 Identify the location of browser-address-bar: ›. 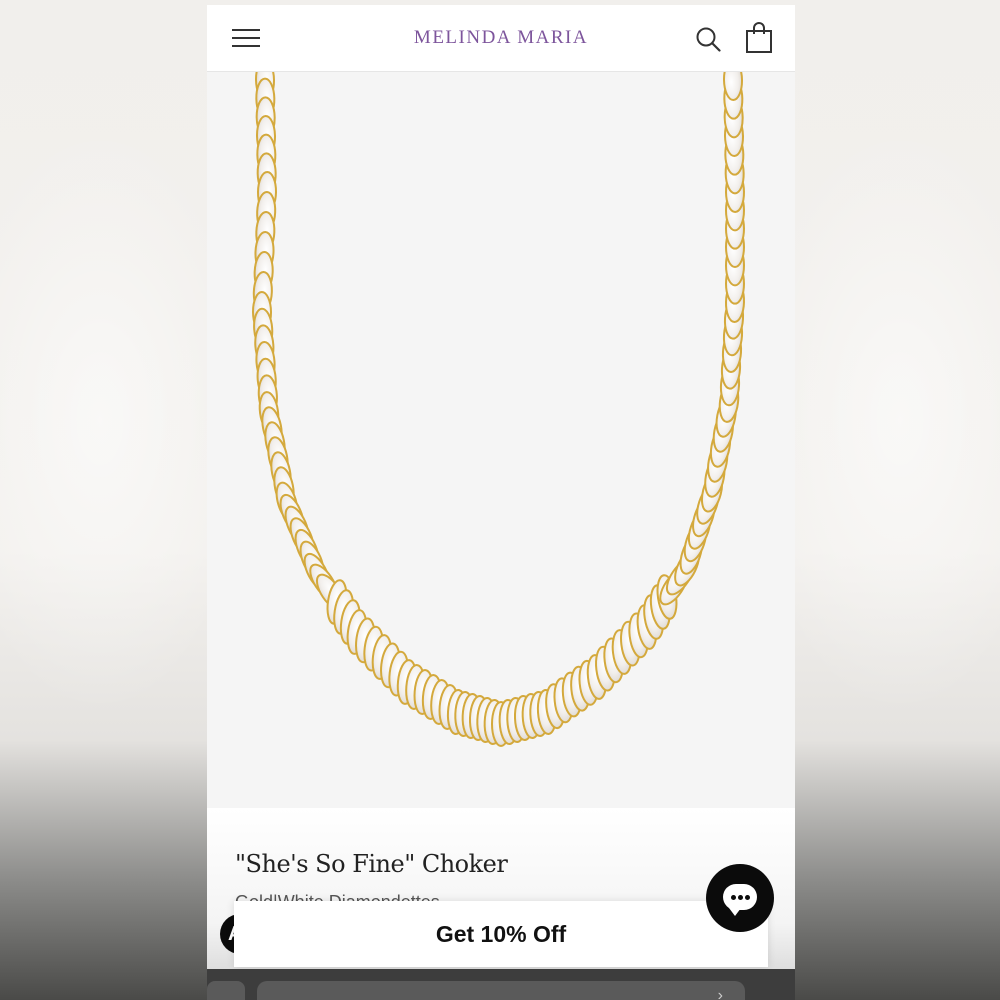
(501, 990).